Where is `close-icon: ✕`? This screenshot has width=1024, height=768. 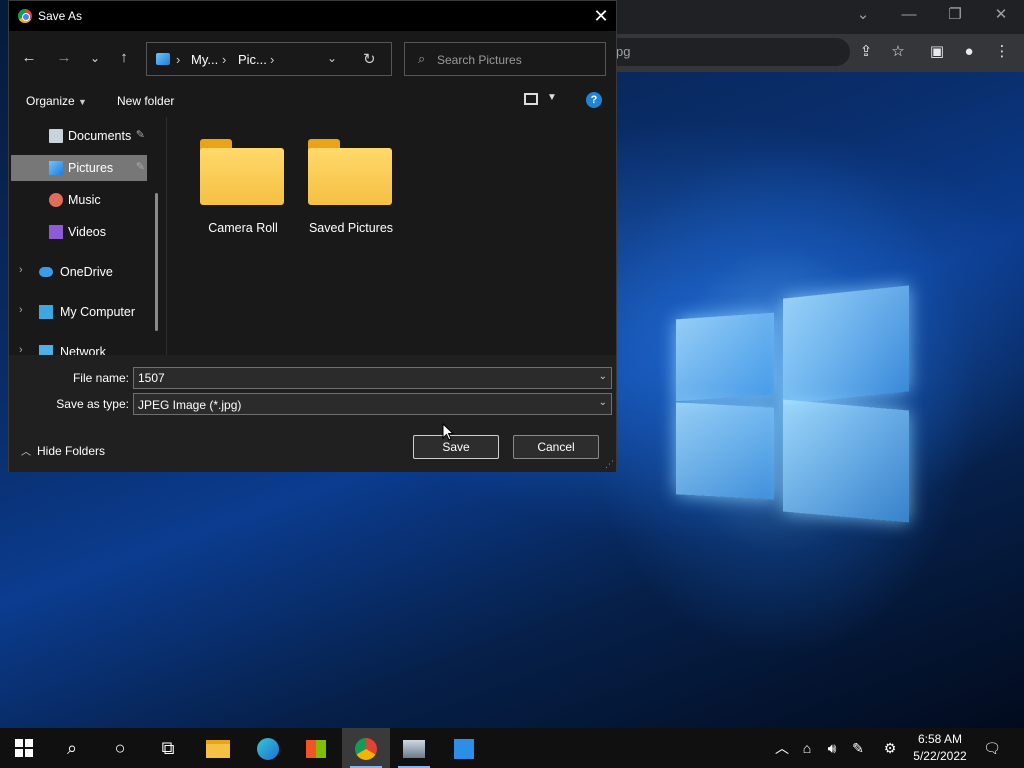
close-icon: ✕ is located at coordinates (1001, 15).